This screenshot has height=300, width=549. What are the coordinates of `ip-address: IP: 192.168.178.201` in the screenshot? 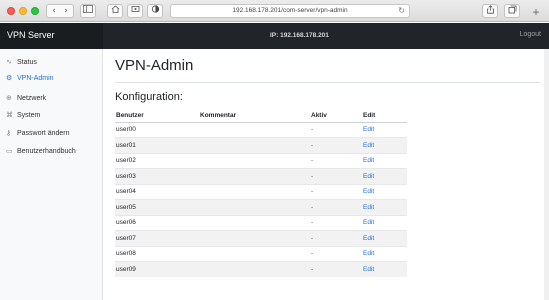 It's located at (299, 35).